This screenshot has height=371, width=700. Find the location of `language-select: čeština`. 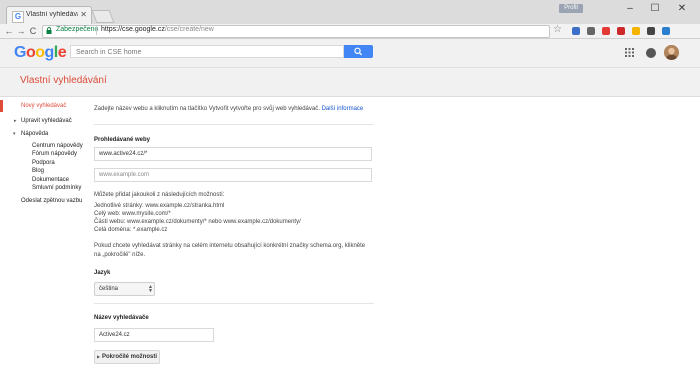

language-select: čeština is located at coordinates (124, 289).